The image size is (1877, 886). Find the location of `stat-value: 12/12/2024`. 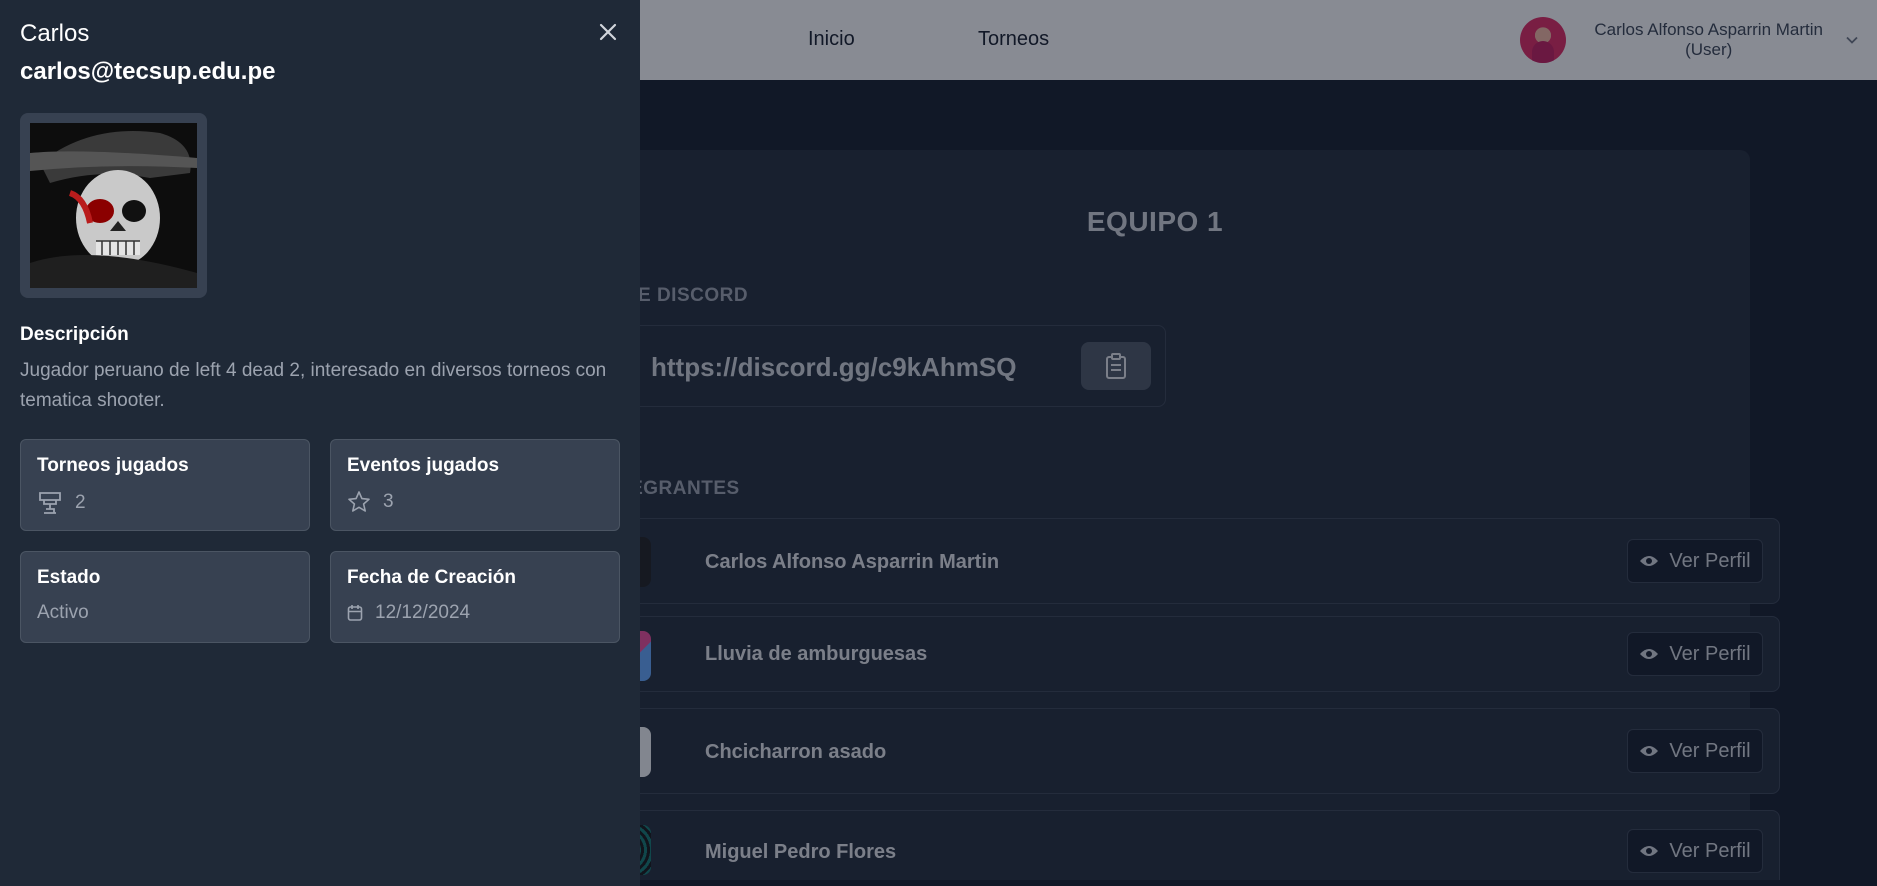

stat-value: 12/12/2024 is located at coordinates (423, 612).